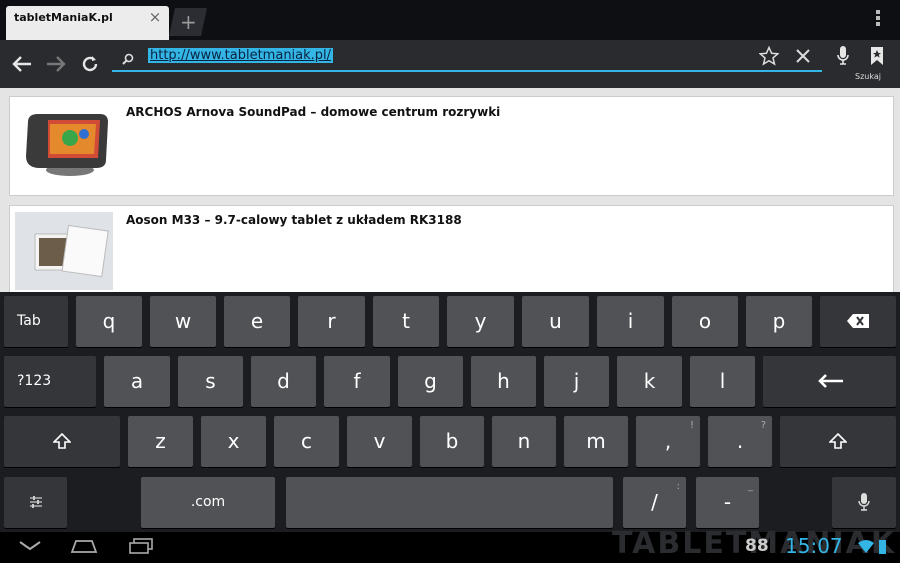 The image size is (900, 563). I want to click on key-h: h, so click(503, 381).